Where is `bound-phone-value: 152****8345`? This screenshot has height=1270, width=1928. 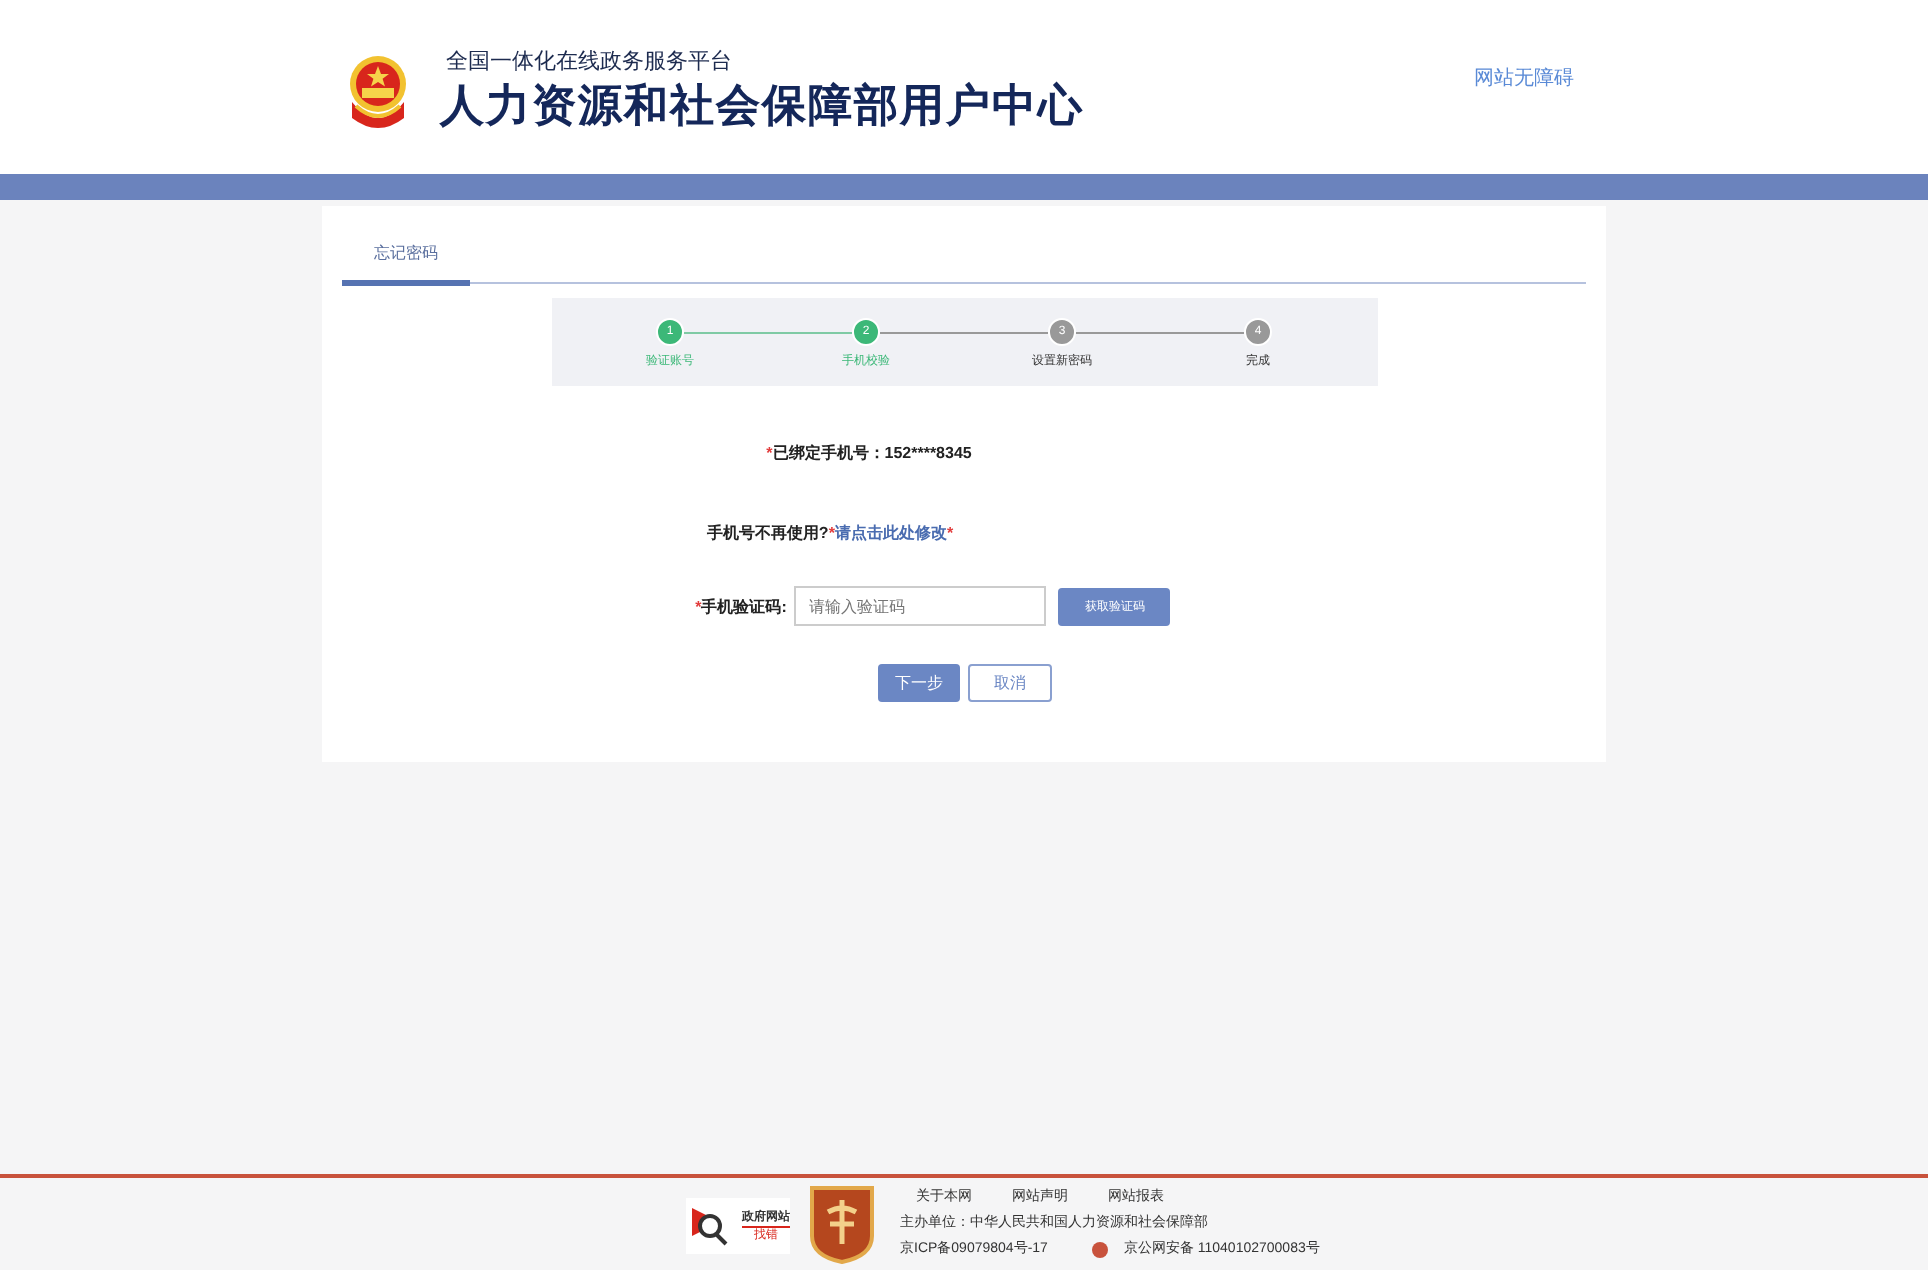
bound-phone-value: 152****8345 is located at coordinates (928, 453).